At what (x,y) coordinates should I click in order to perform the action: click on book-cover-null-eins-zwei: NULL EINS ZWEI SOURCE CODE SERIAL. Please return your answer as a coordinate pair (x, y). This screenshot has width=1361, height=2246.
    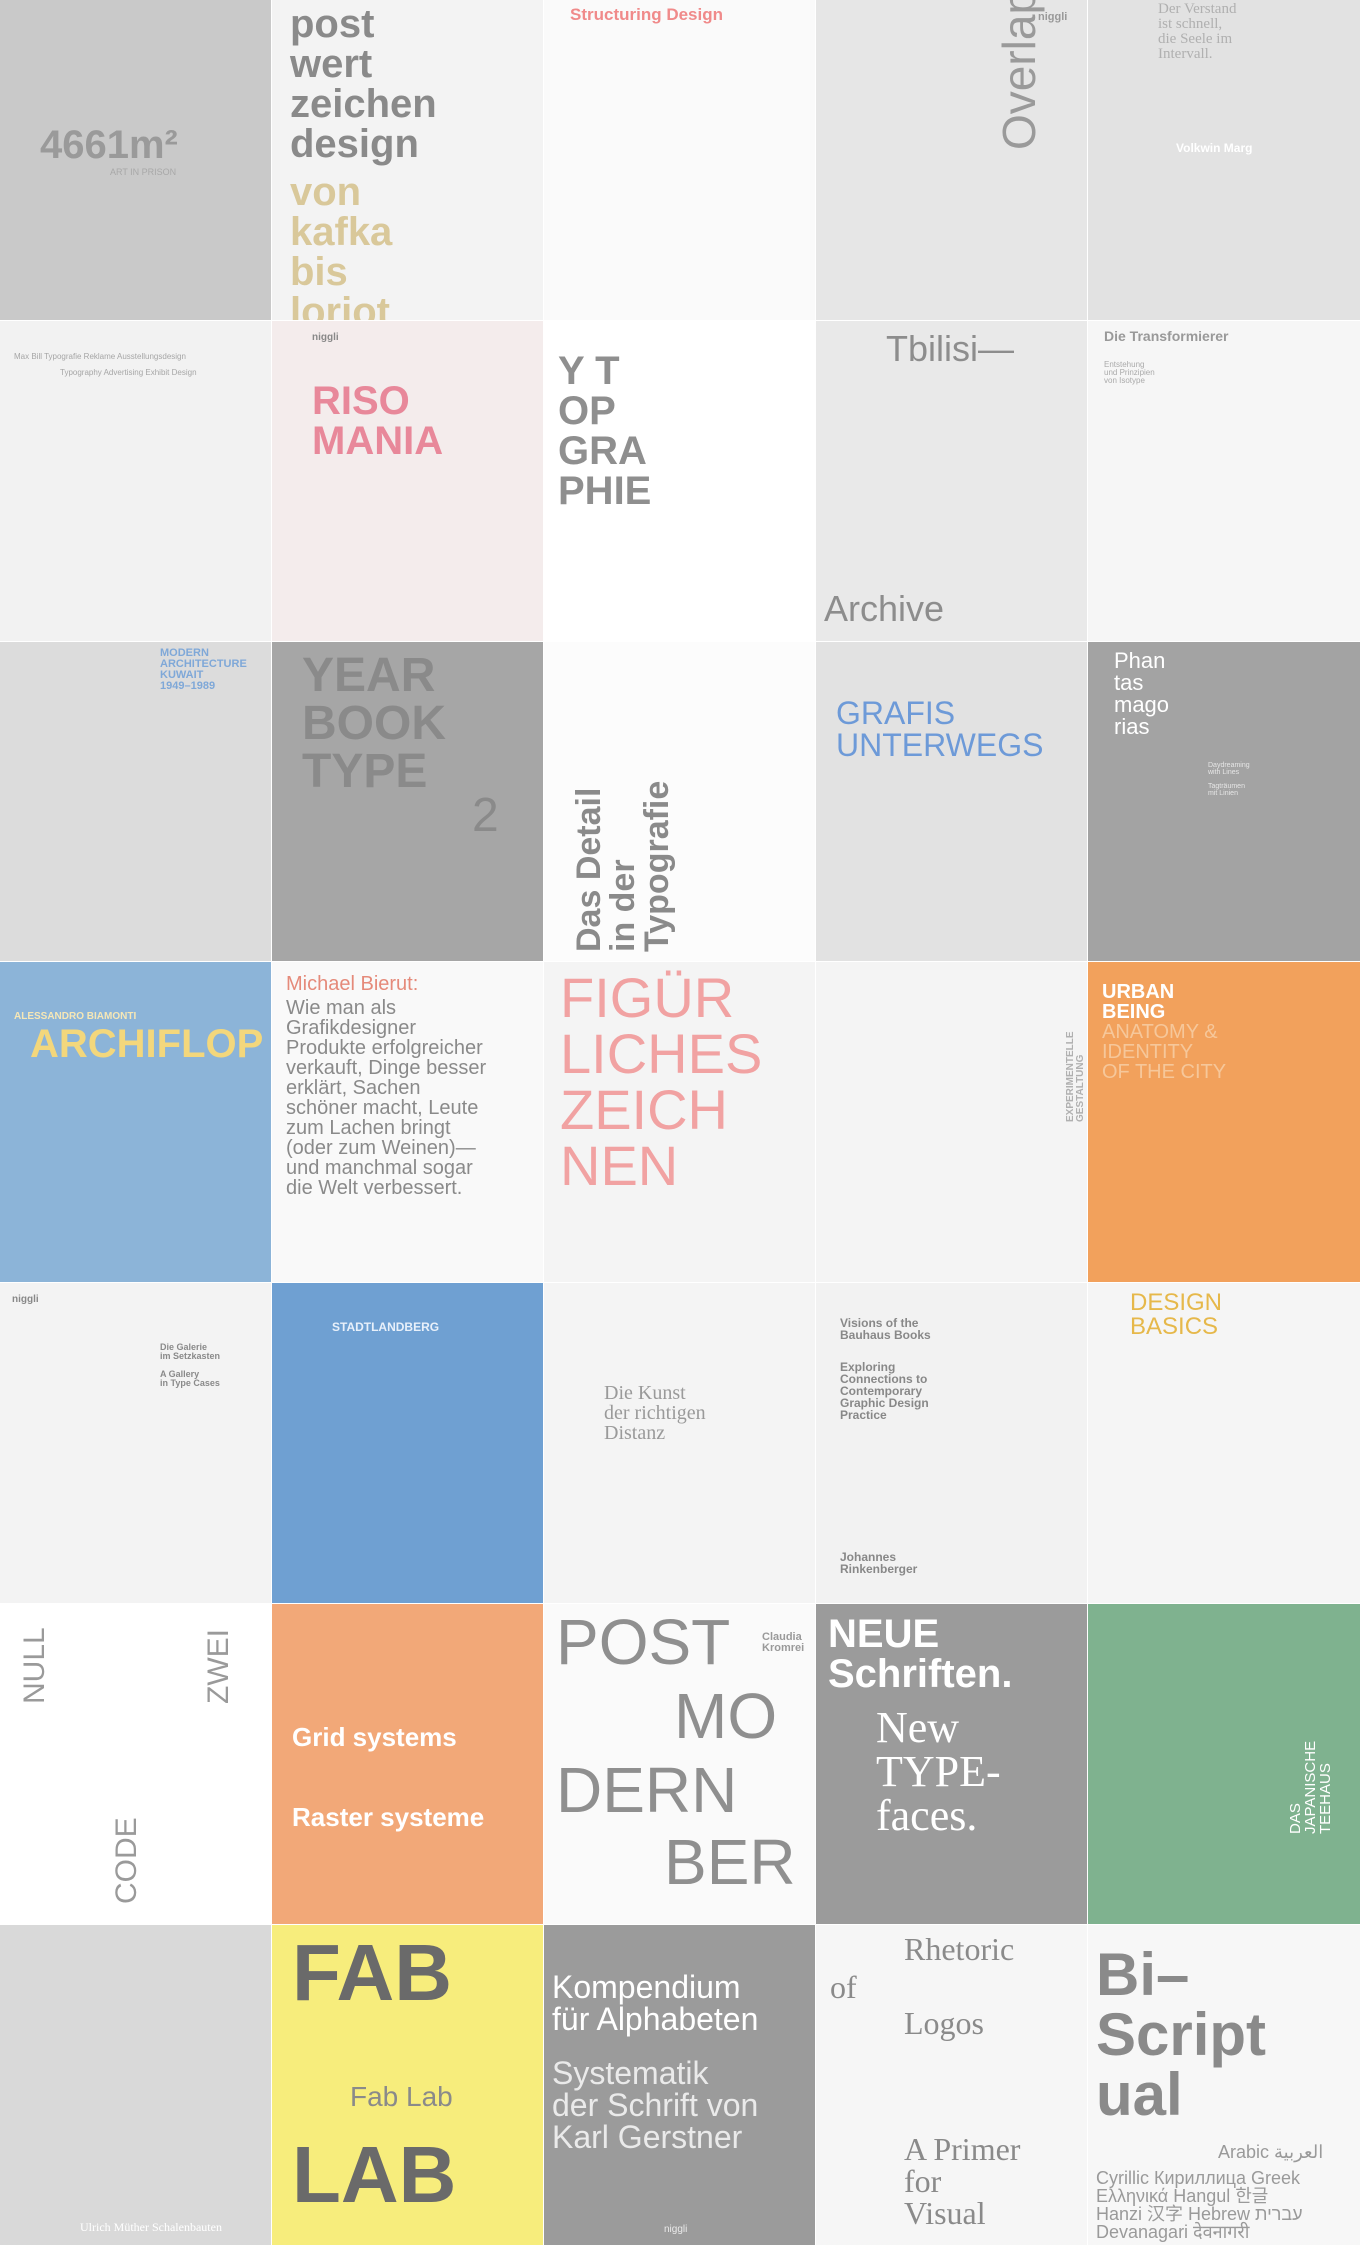
    Looking at the image, I should click on (136, 1764).